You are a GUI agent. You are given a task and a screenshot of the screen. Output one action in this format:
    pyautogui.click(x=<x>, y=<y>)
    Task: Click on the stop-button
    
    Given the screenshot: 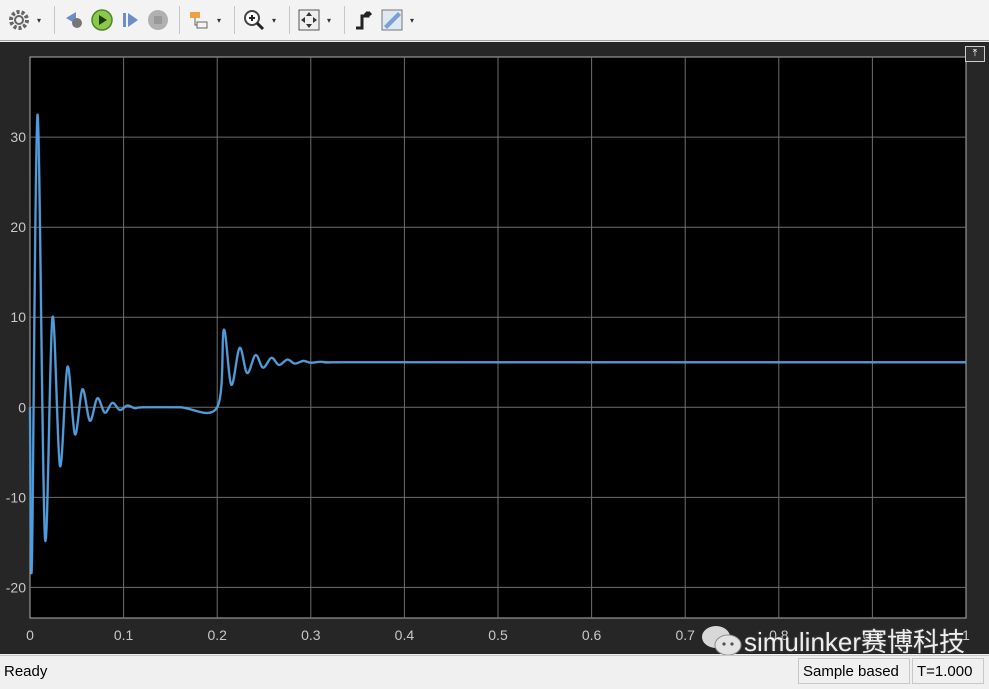 What is the action you would take?
    pyautogui.click(x=158, y=20)
    